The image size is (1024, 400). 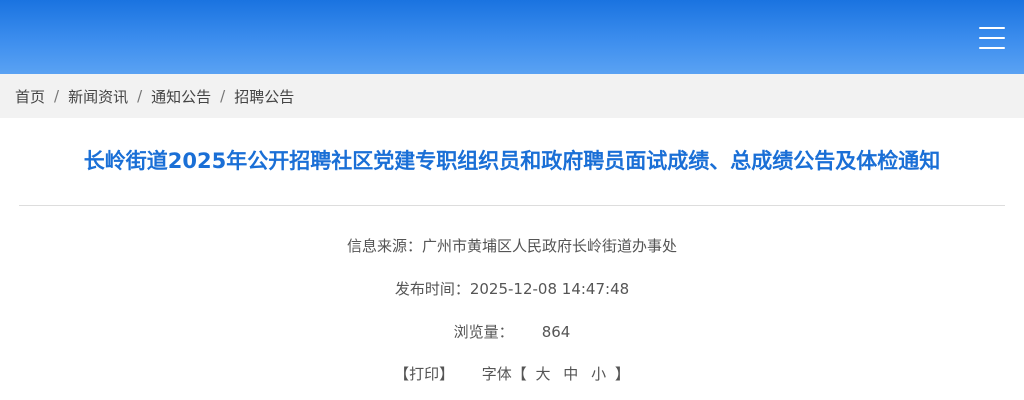 I want to click on publish-time: 发布时间：2025-12-08 14:47:48, so click(x=512, y=288).